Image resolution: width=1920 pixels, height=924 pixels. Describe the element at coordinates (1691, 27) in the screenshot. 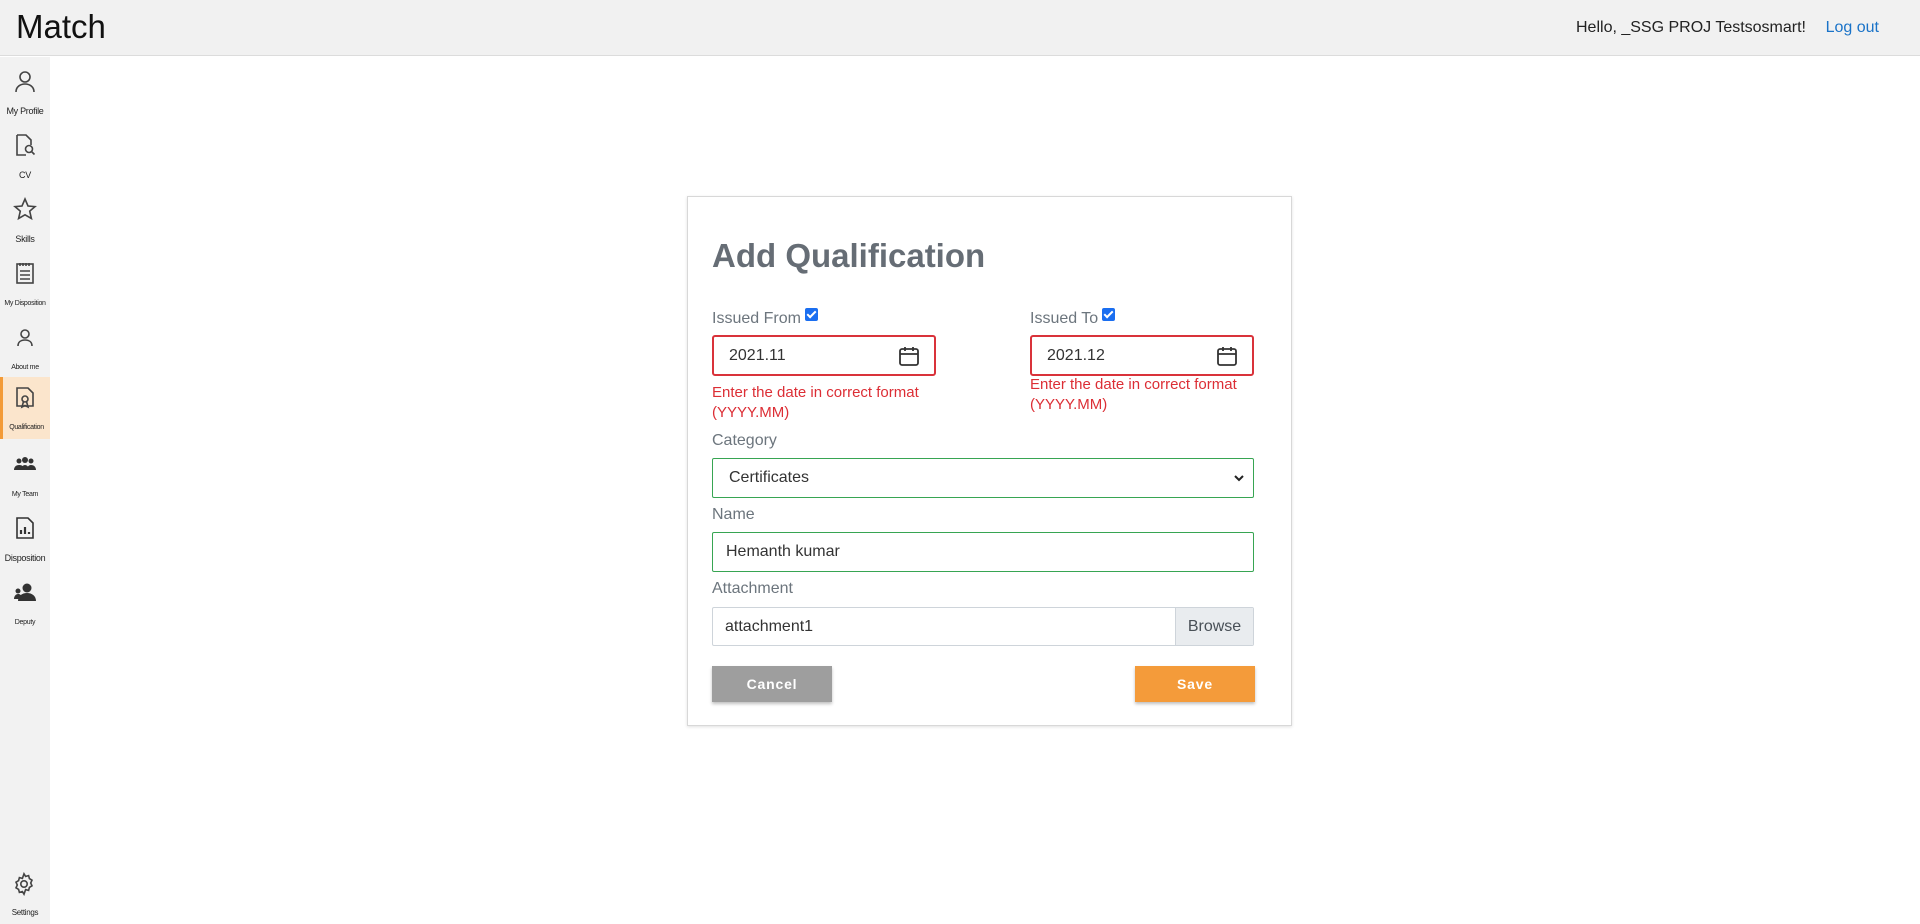

I see `user-greeting: Hello, _SSG PROJ Testsosmart!` at that location.